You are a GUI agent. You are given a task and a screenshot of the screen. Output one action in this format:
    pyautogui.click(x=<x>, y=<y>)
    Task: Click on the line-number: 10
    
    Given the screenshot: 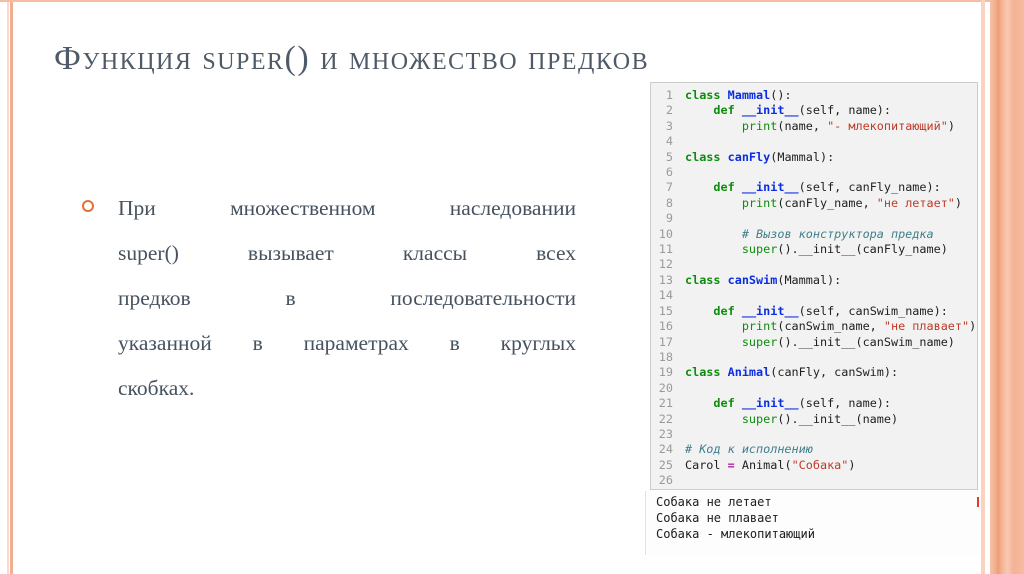 What is the action you would take?
    pyautogui.click(x=665, y=233)
    